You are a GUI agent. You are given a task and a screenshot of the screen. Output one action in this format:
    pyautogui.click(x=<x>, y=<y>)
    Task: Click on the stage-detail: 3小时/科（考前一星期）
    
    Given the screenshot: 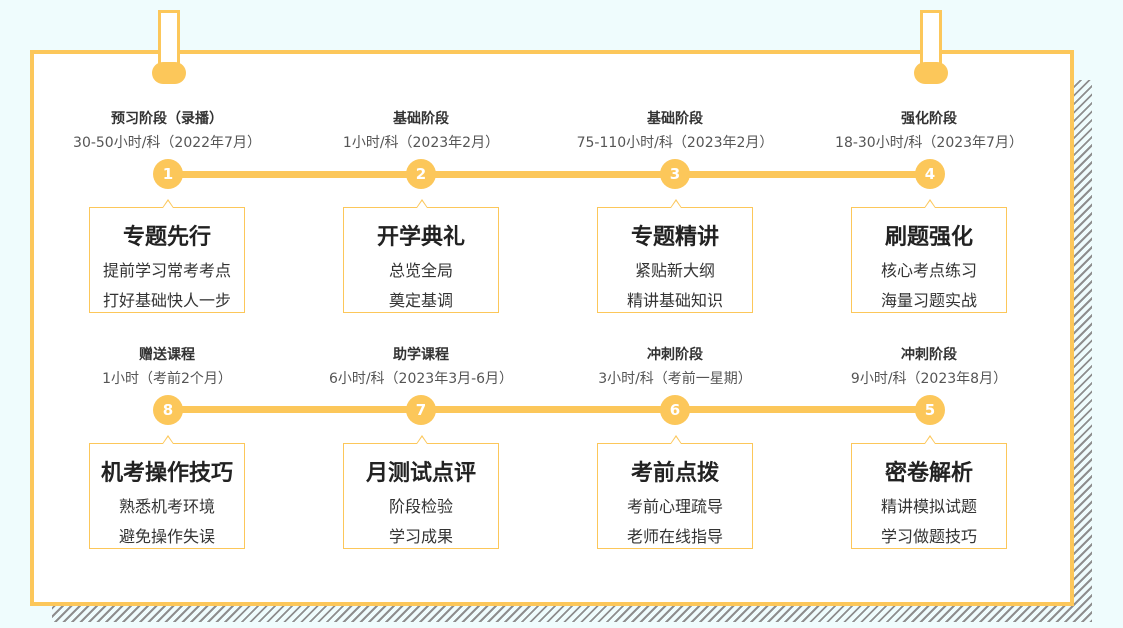 What is the action you would take?
    pyautogui.click(x=675, y=379)
    